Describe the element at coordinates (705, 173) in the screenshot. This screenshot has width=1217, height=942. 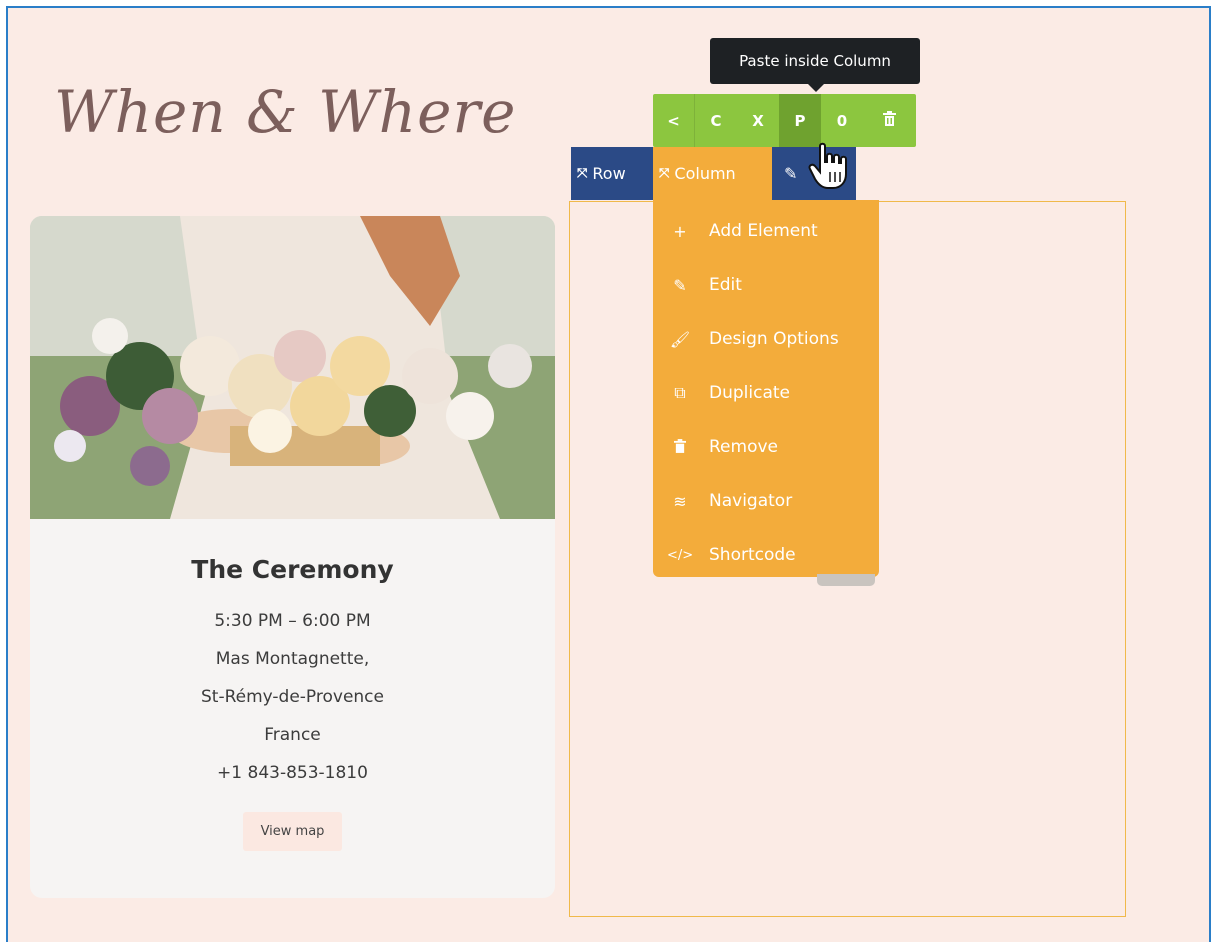
I see `column-tab-label: Column` at that location.